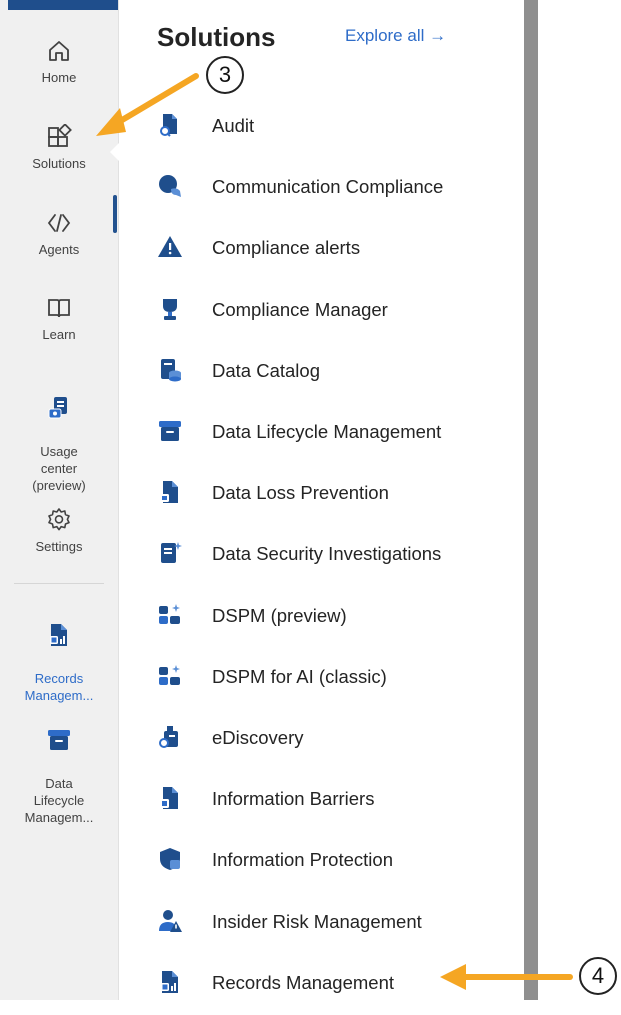 Image resolution: width=621 pixels, height=1015 pixels. I want to click on shield-lock-icon, so click(170, 859).